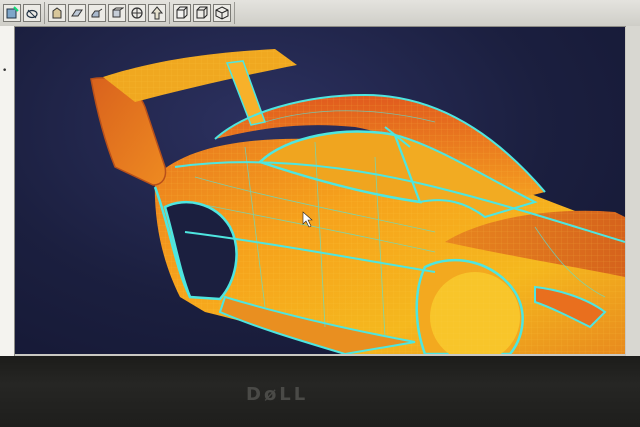  What do you see at coordinates (157, 13) in the screenshot?
I see `normal-view-icon` at bounding box center [157, 13].